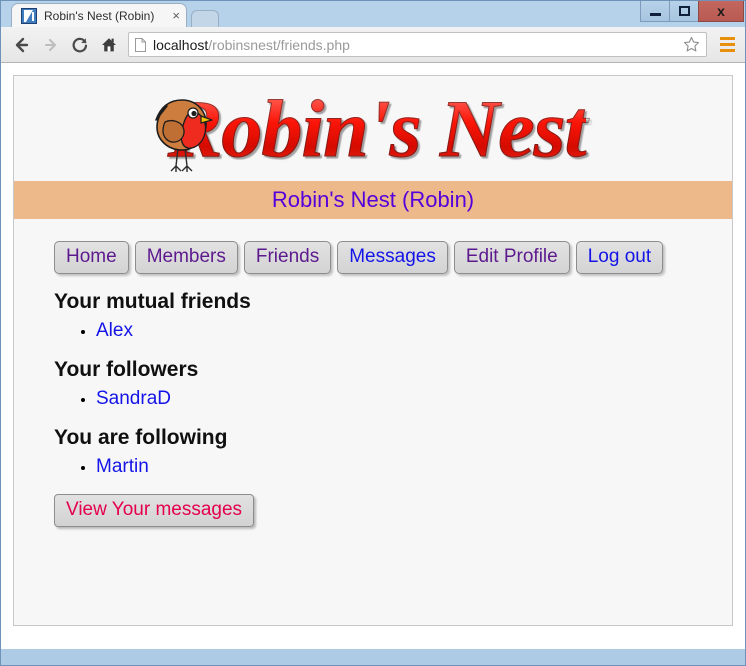  Describe the element at coordinates (154, 510) in the screenshot. I see `view-your-messages-button: View Your messages` at that location.